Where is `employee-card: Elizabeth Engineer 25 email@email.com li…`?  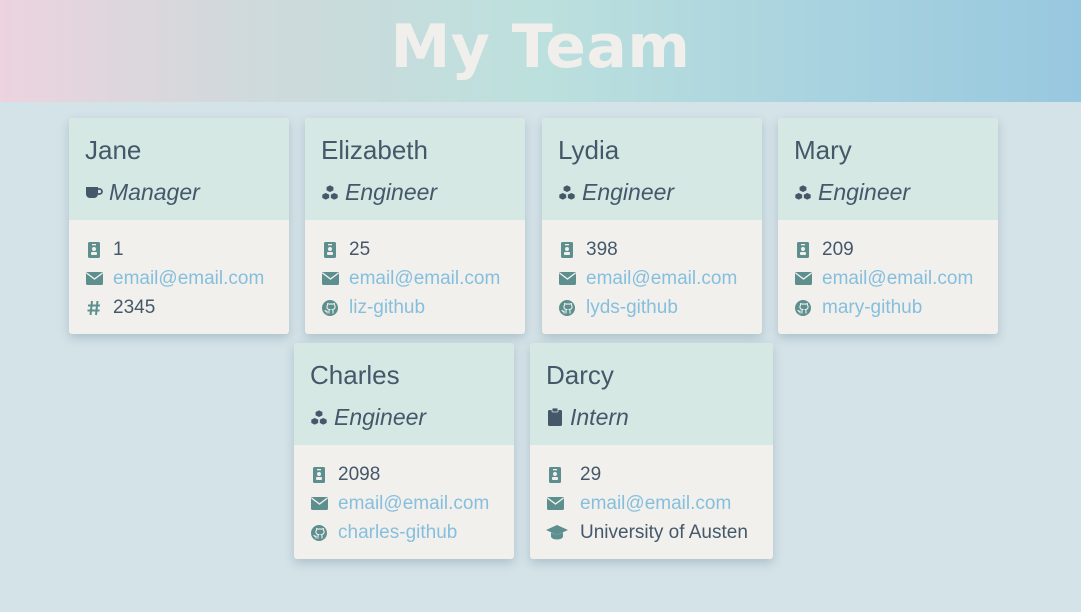
employee-card: Elizabeth Engineer 25 email@email.com li… is located at coordinates (415, 226).